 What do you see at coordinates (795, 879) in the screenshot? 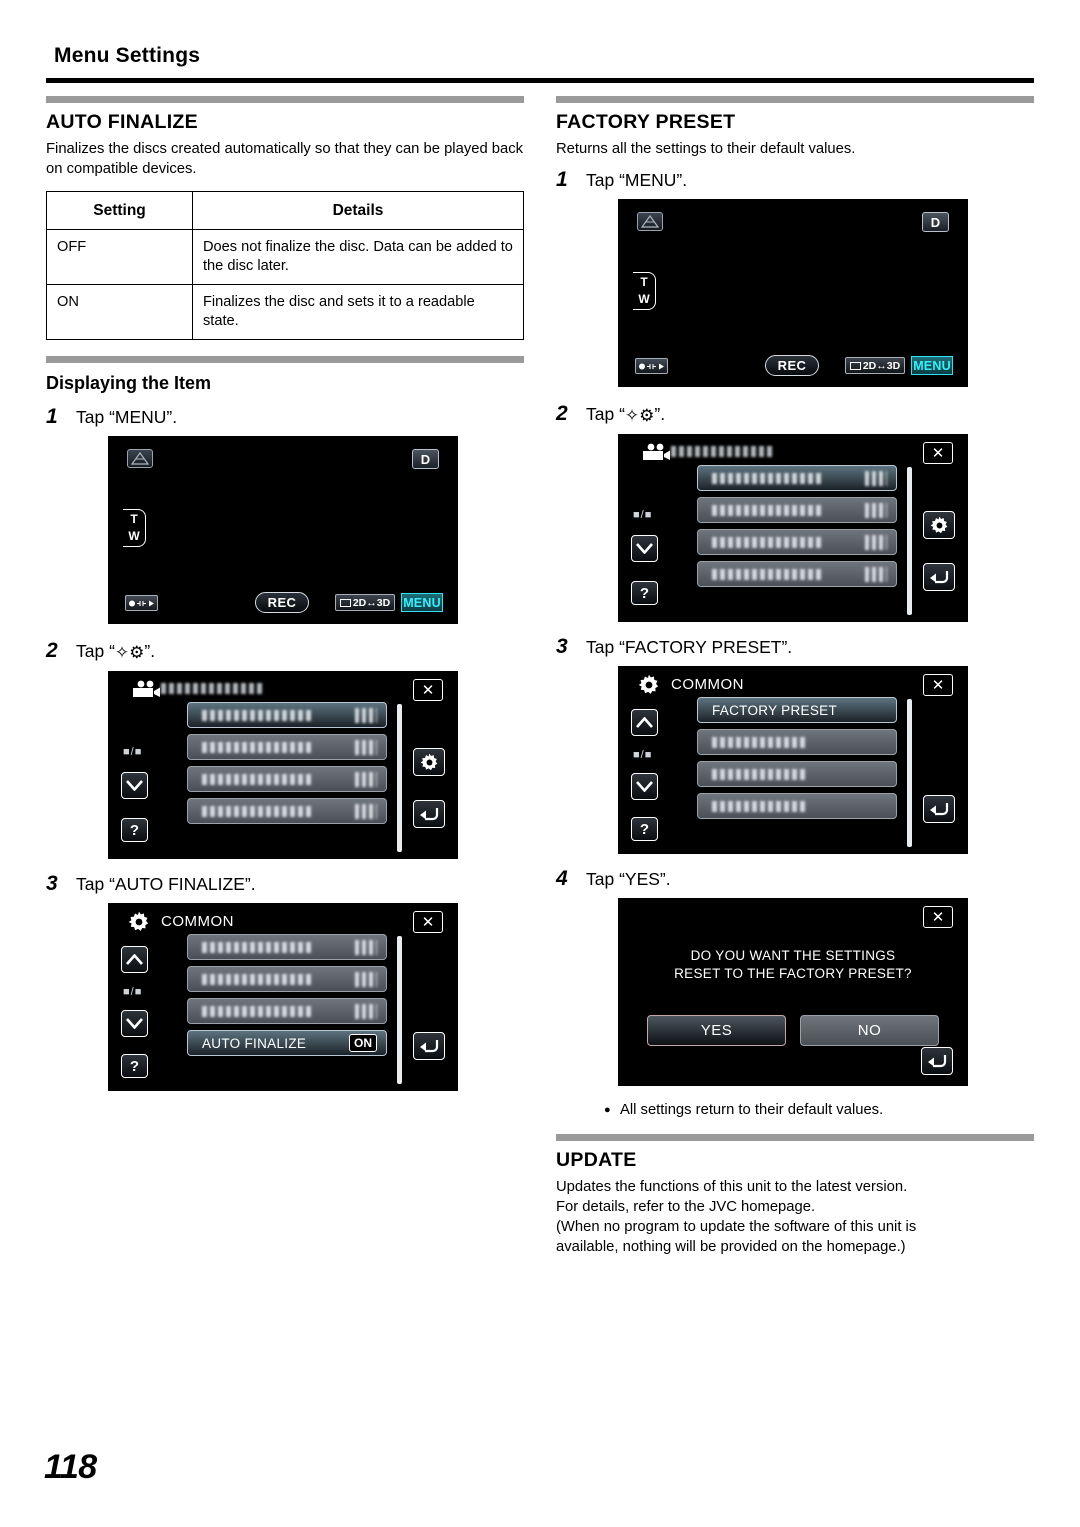
I see `step-4: 4 Tap “YES”.` at bounding box center [795, 879].